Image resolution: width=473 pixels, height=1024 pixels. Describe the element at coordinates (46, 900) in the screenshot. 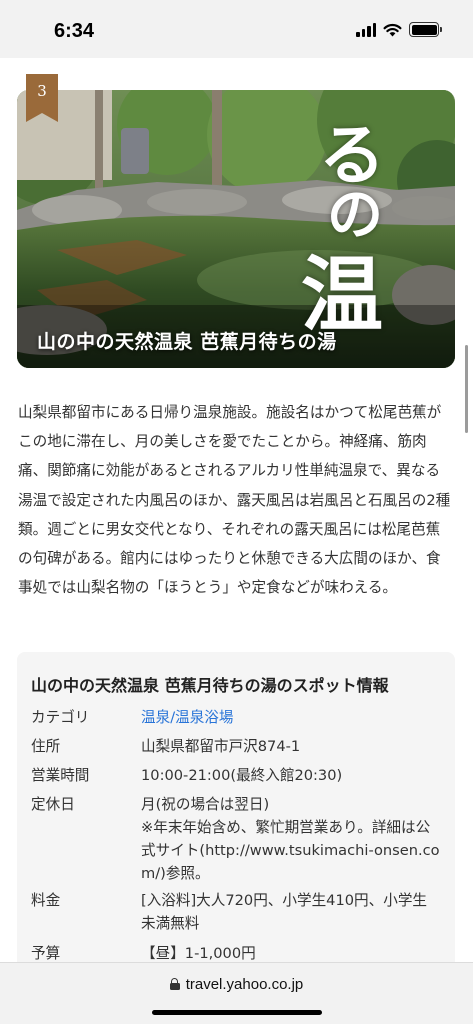

I see `info-label: 料金` at that location.